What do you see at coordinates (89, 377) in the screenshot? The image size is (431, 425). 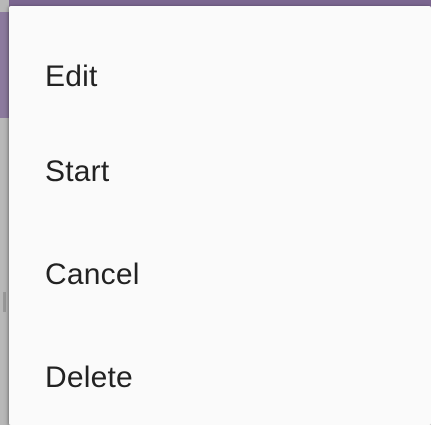 I see `menu-item-label: Delete` at bounding box center [89, 377].